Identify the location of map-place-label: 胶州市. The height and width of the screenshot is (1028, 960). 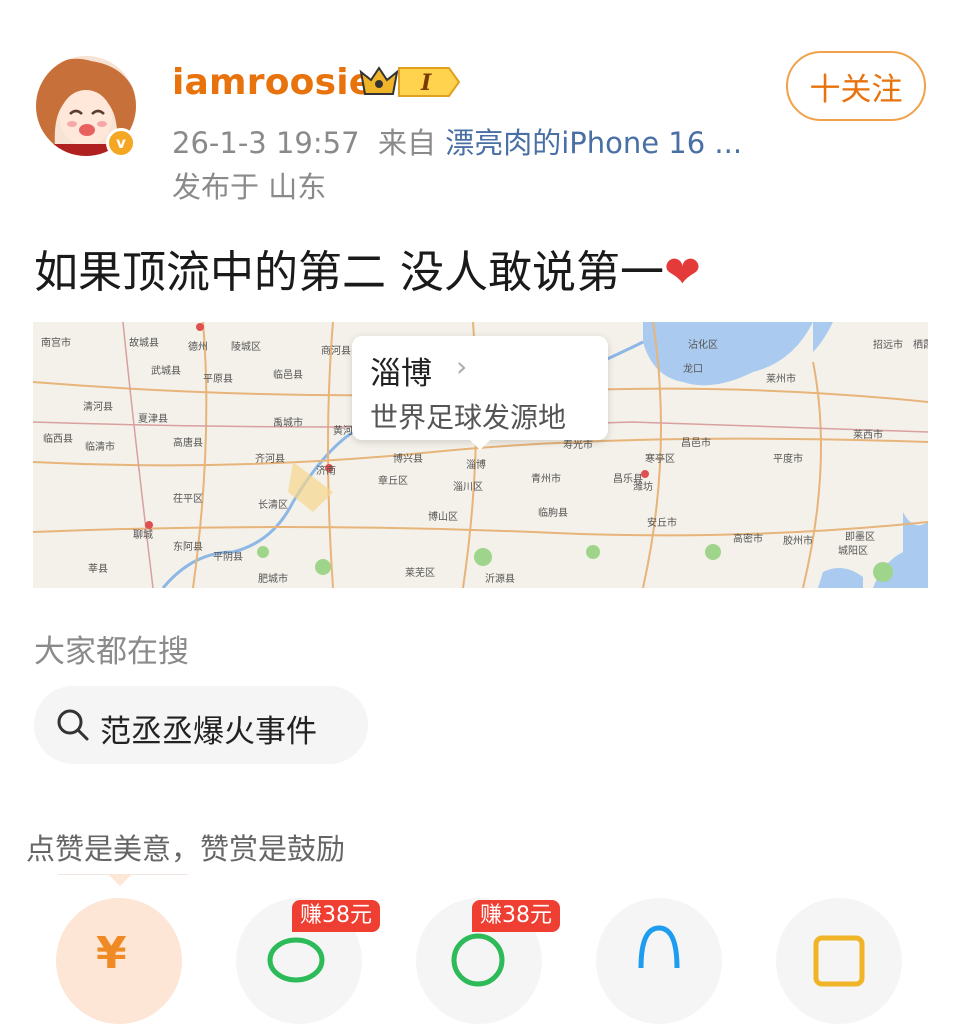
(798, 540).